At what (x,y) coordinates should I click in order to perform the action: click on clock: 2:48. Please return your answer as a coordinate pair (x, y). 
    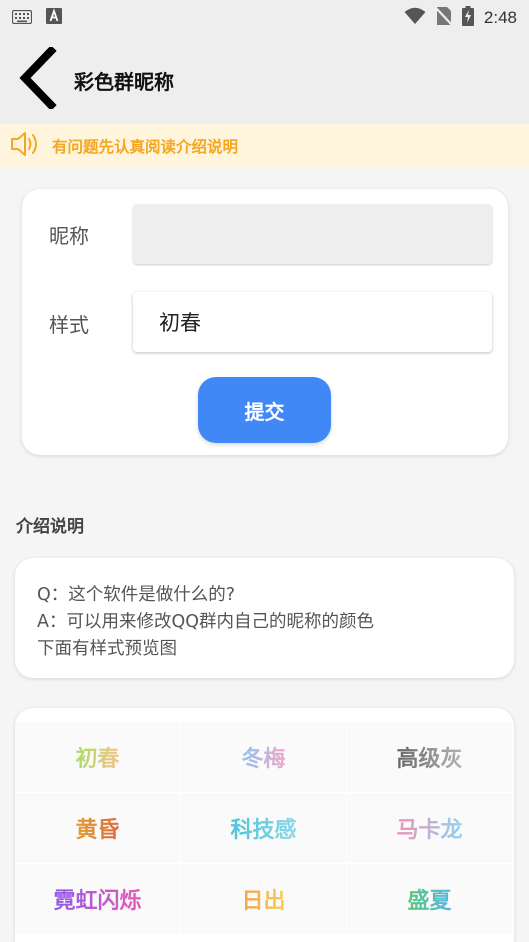
    Looking at the image, I should click on (500, 17).